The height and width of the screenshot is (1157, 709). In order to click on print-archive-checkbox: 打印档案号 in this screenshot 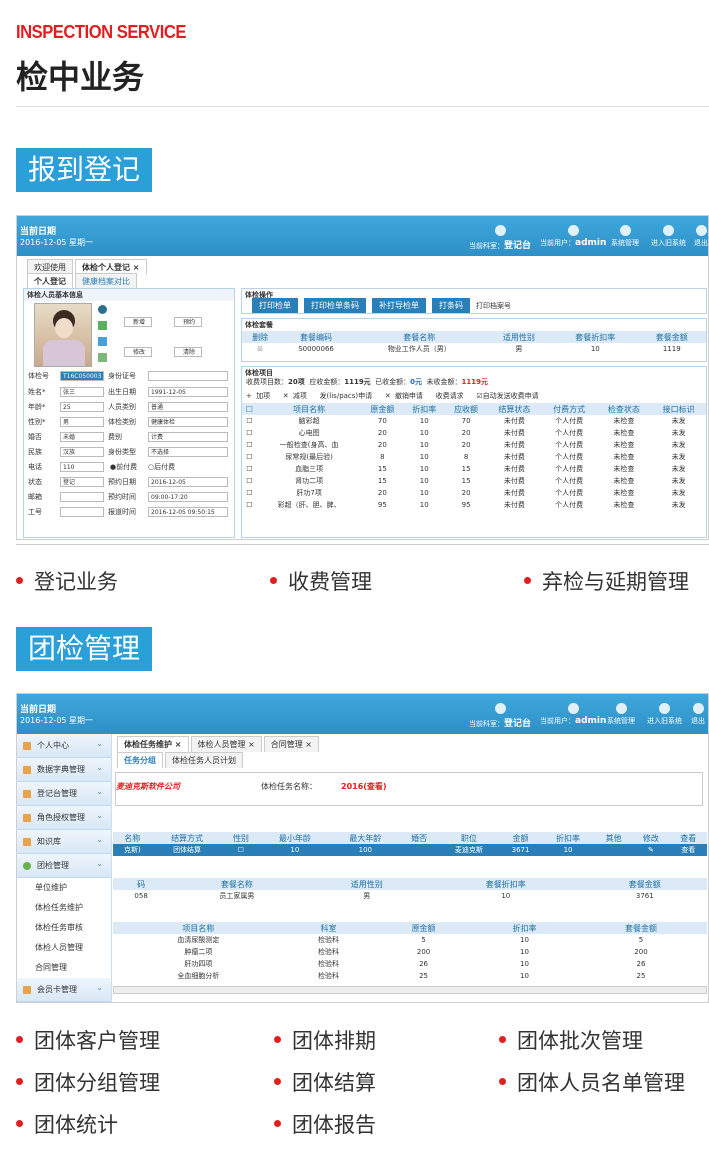, I will do `click(493, 306)`.